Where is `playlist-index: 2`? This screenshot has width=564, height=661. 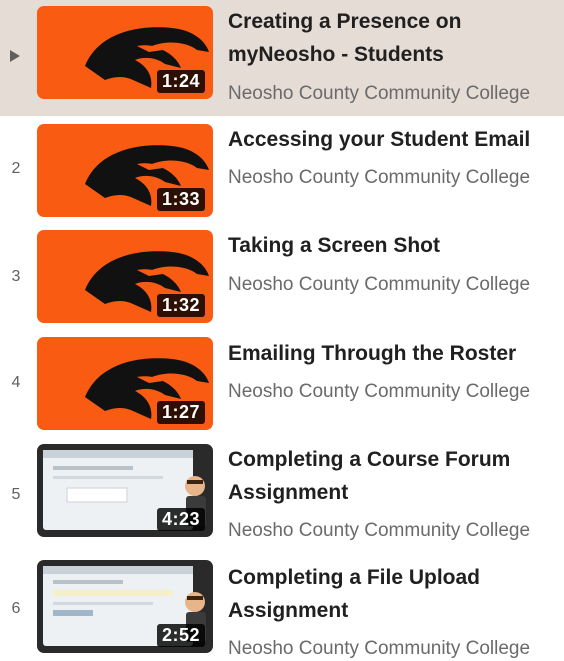
playlist-index: 2 is located at coordinates (16, 168).